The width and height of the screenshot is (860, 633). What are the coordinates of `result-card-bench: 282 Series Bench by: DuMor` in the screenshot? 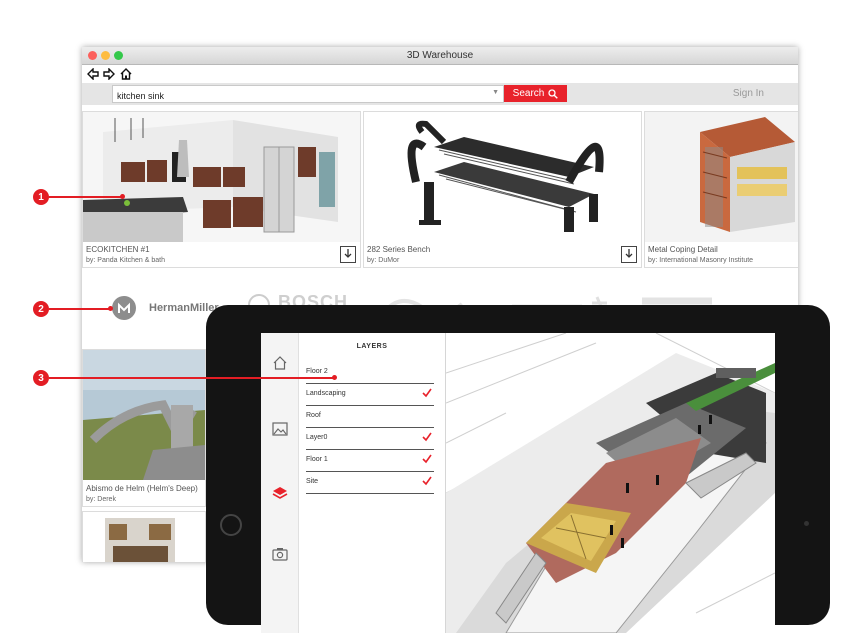 It's located at (502, 189).